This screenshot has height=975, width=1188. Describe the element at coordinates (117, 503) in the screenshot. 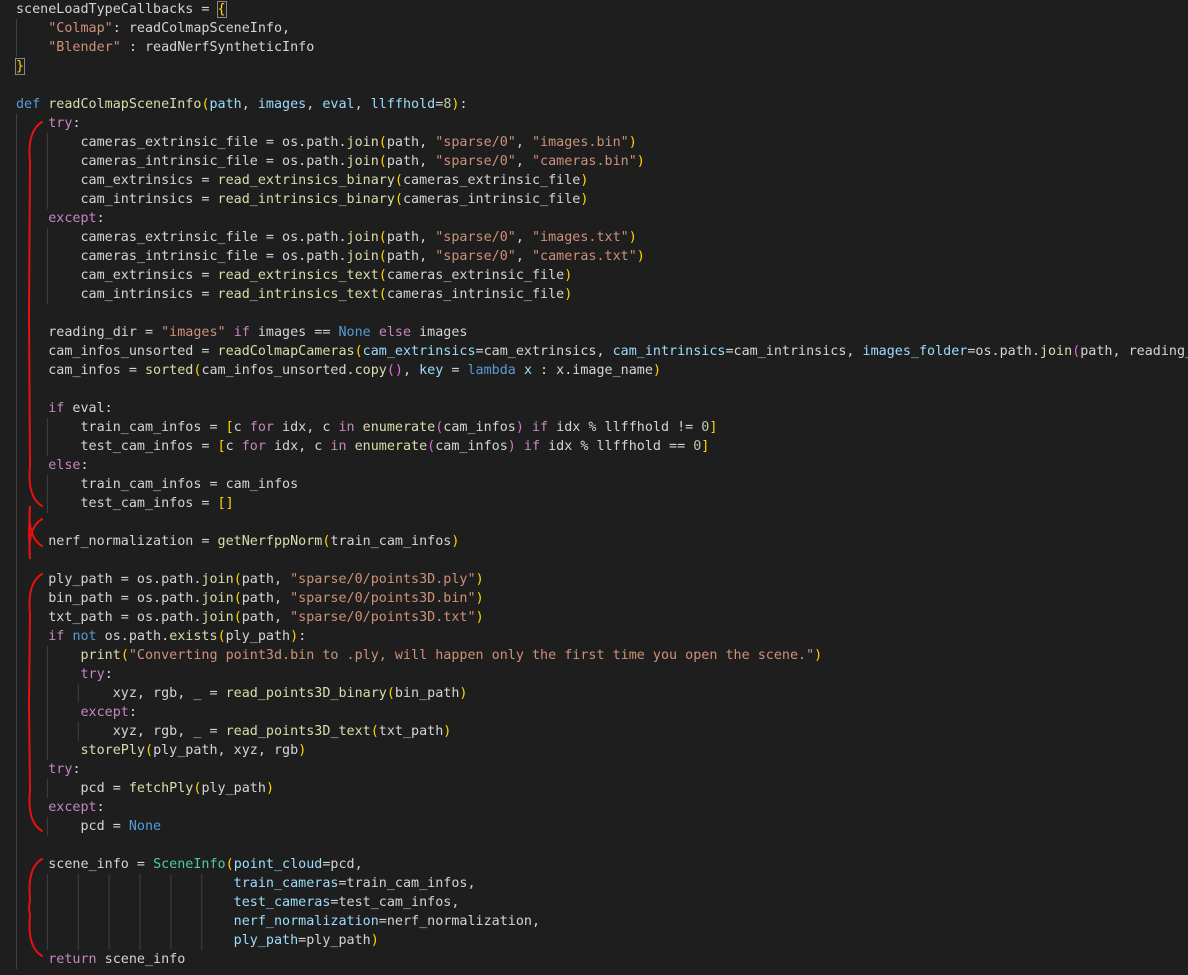

I see `code-token: test_cam_infos =` at that location.